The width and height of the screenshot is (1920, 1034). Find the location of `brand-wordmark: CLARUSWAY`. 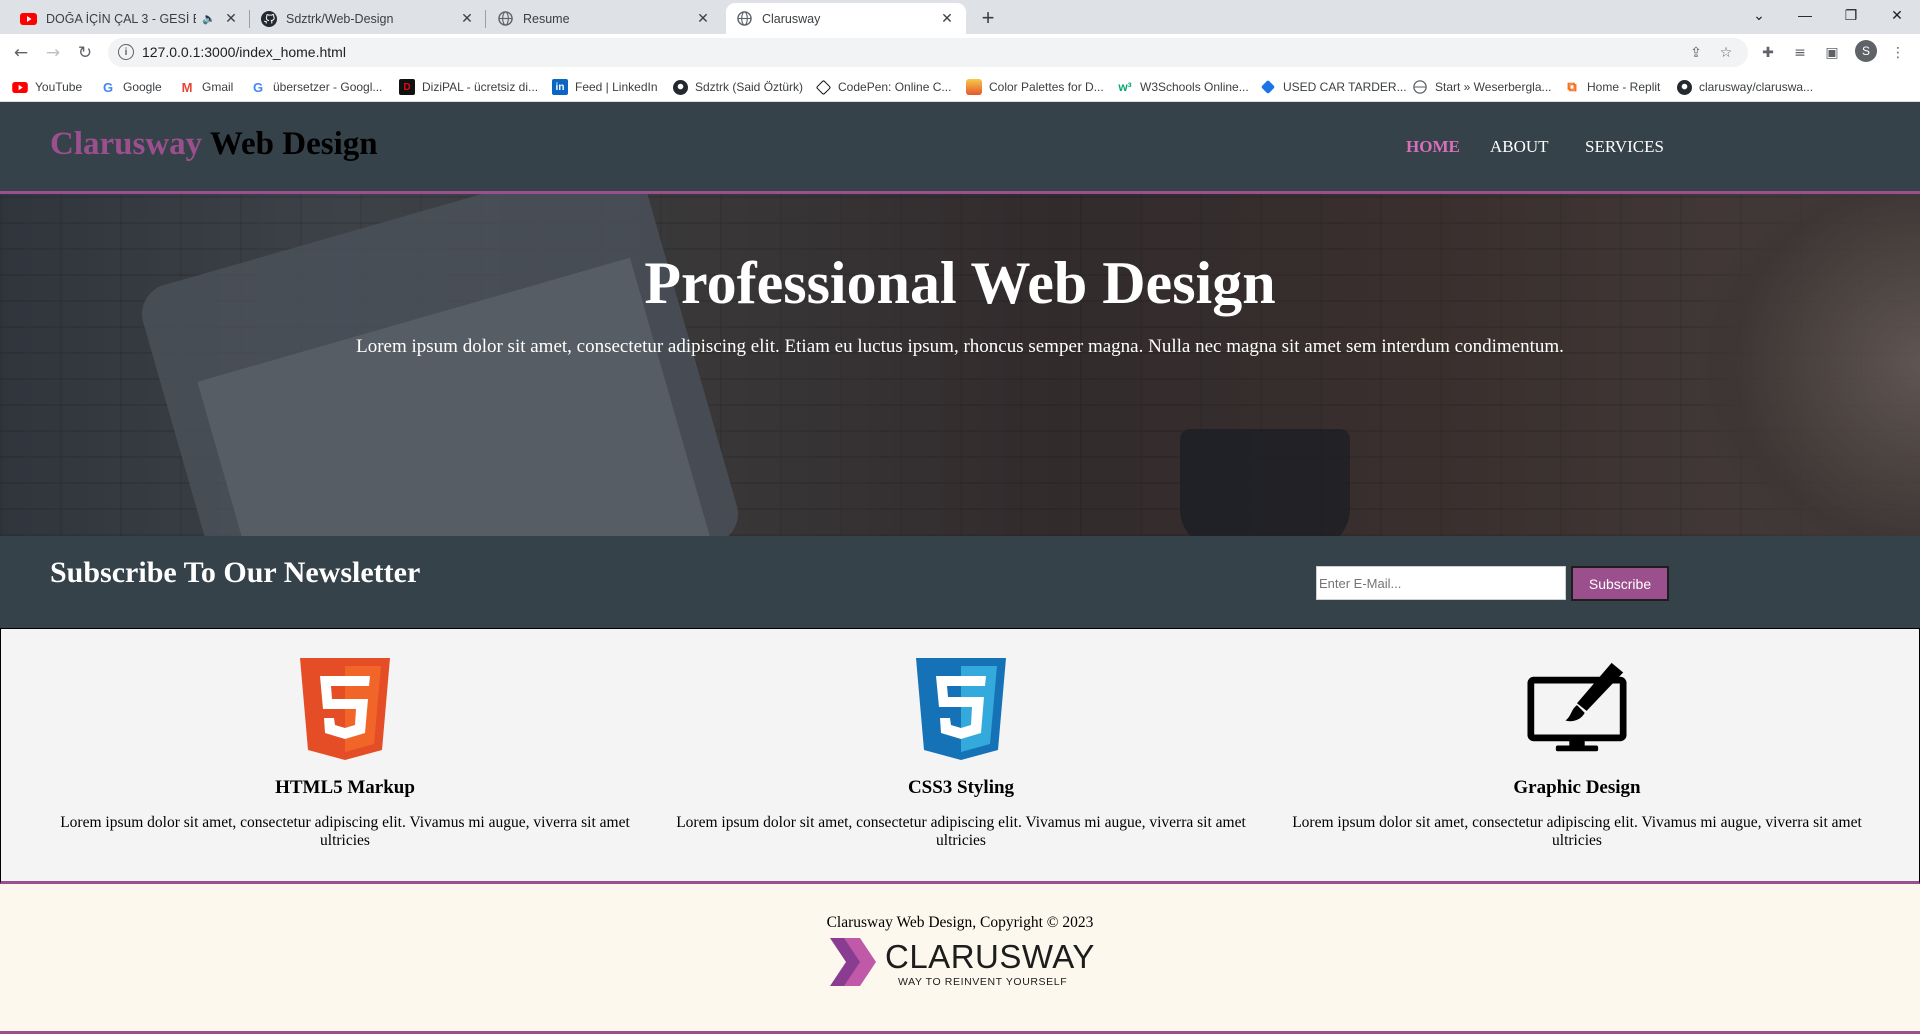

brand-wordmark: CLARUSWAY is located at coordinates (990, 956).